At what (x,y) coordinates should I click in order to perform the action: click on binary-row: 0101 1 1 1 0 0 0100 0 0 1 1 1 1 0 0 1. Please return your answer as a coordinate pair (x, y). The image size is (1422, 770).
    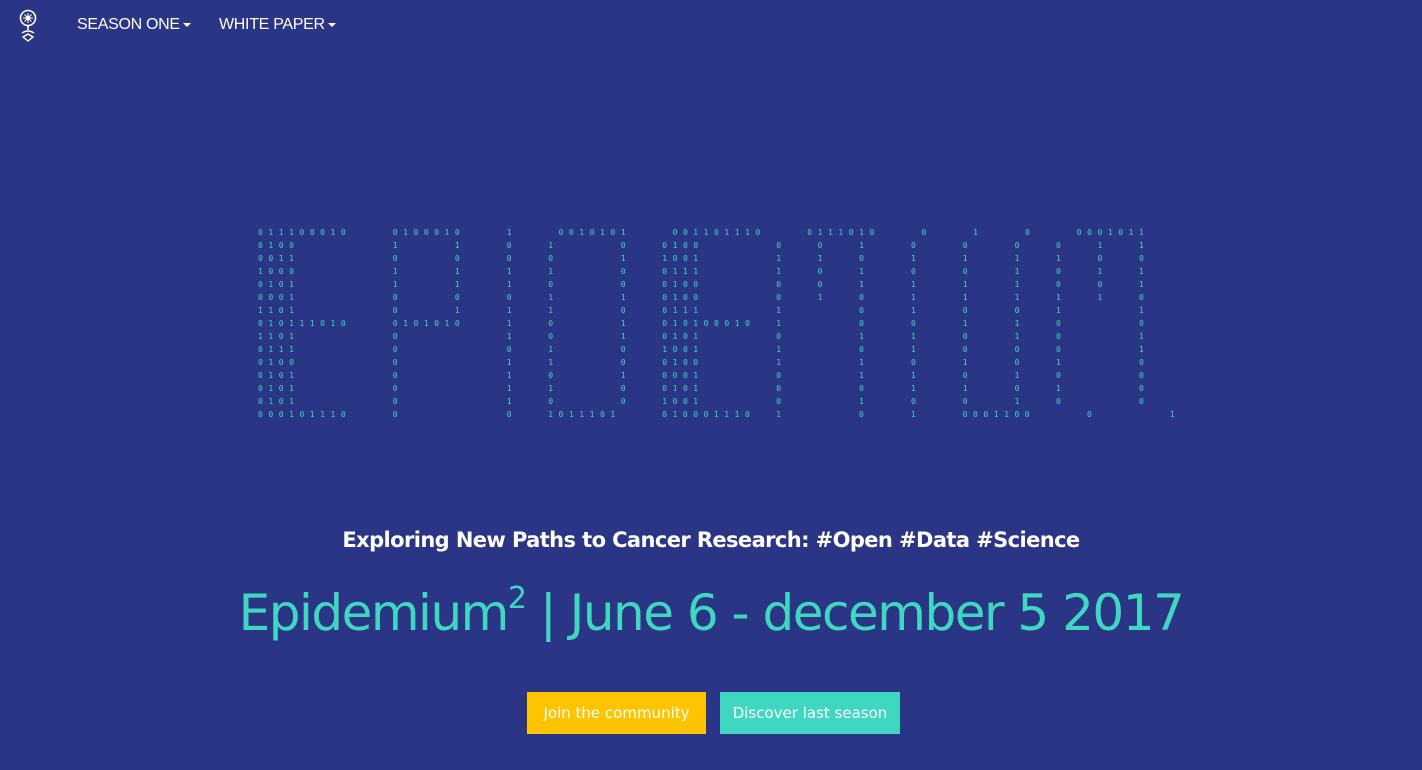
    Looking at the image, I should click on (701, 284).